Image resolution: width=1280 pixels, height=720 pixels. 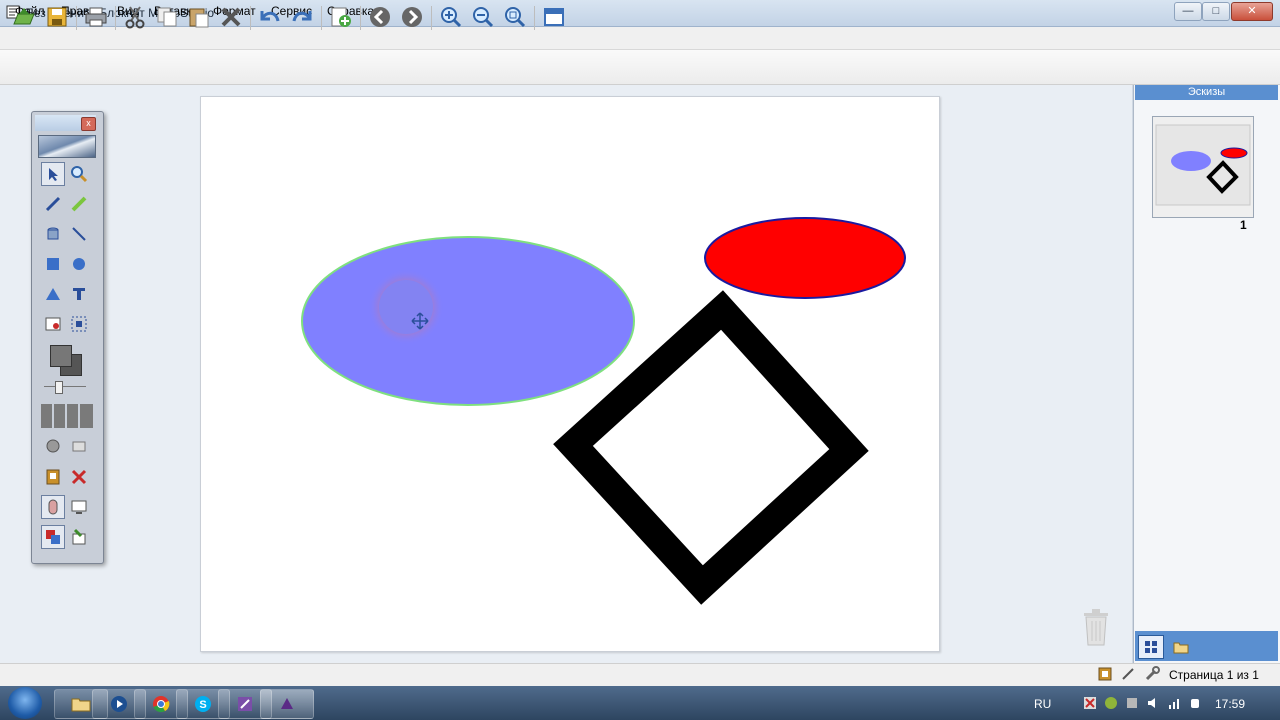 I want to click on recorder-tool, so click(x=53, y=477).